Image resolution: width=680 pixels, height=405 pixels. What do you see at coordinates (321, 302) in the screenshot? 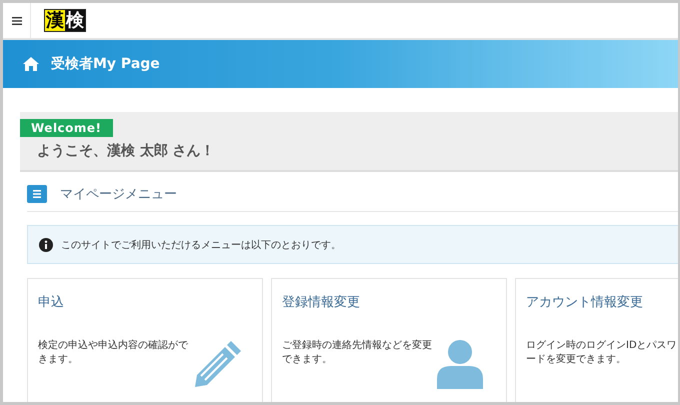
I see `card-title: 登録情報変更` at bounding box center [321, 302].